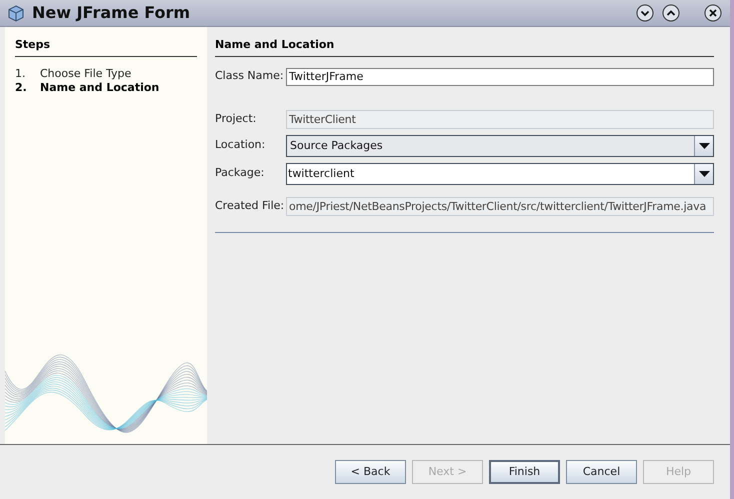  What do you see at coordinates (464, 46) in the screenshot?
I see `section-heading: Name and Location` at bounding box center [464, 46].